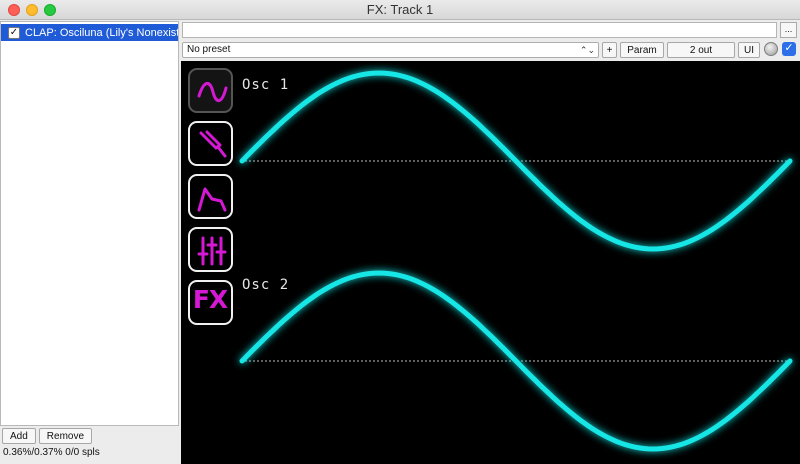 Image resolution: width=800 pixels, height=464 pixels. What do you see at coordinates (65, 436) in the screenshot?
I see `remove-button: Remove` at bounding box center [65, 436].